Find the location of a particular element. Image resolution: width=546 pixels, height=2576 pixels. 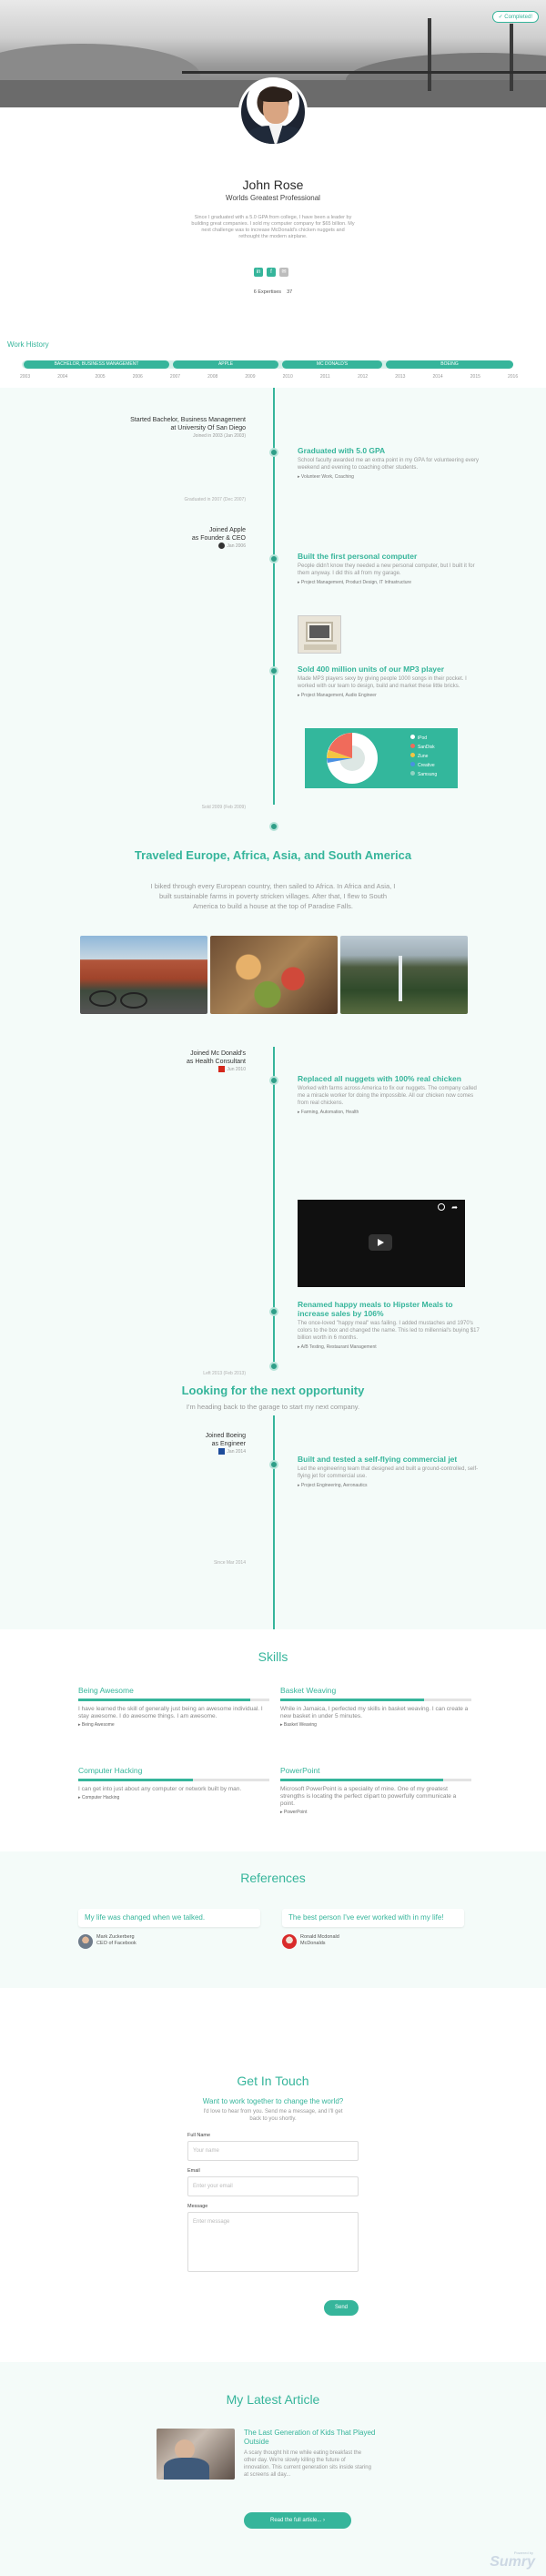

footer is located at coordinates (273, 2560).